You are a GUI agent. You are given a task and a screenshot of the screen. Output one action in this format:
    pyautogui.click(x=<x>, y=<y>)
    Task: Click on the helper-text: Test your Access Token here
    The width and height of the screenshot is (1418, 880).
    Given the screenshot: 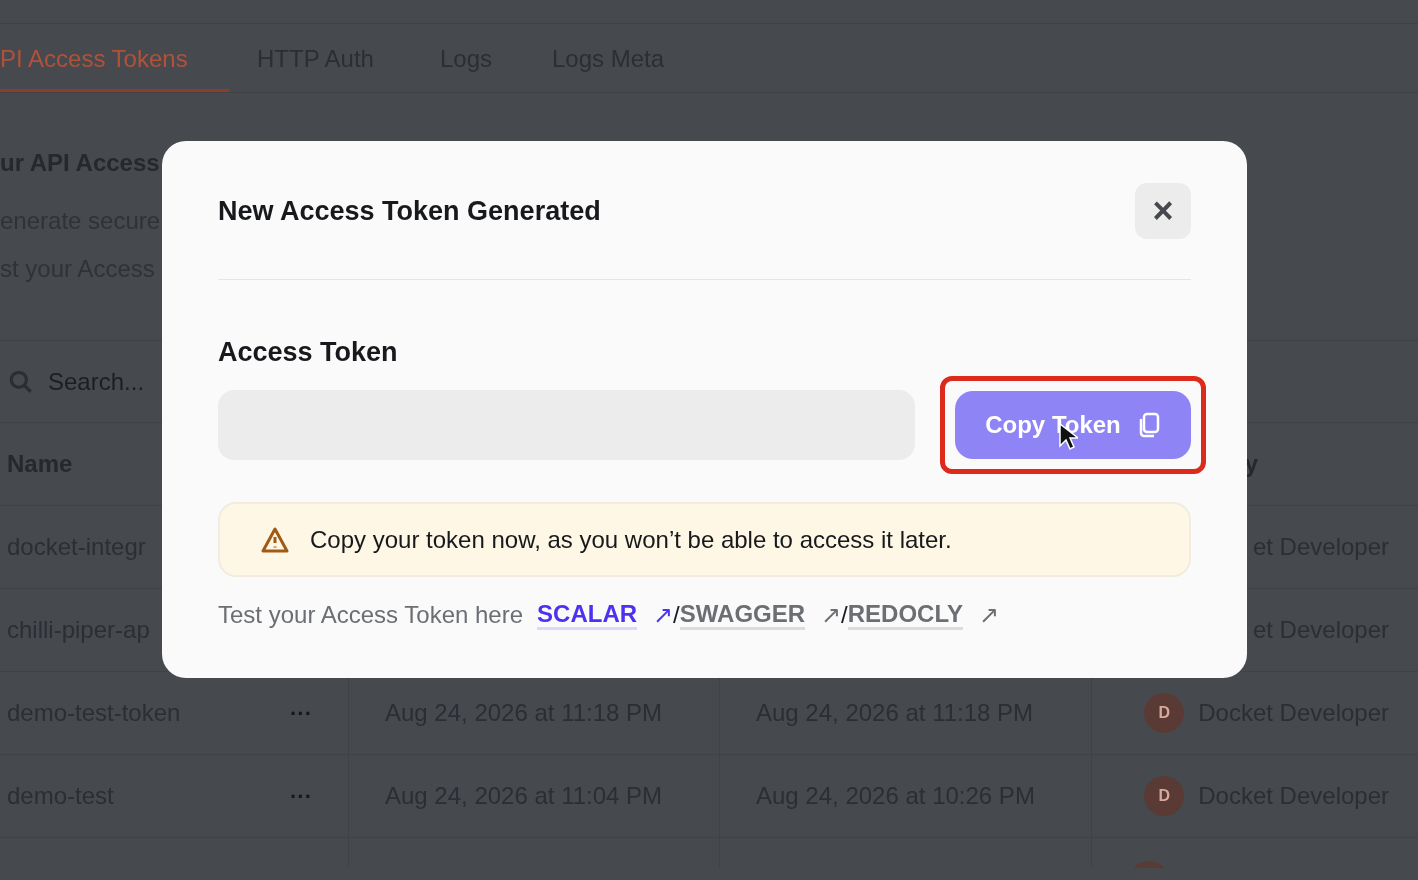 What is the action you would take?
    pyautogui.click(x=371, y=615)
    